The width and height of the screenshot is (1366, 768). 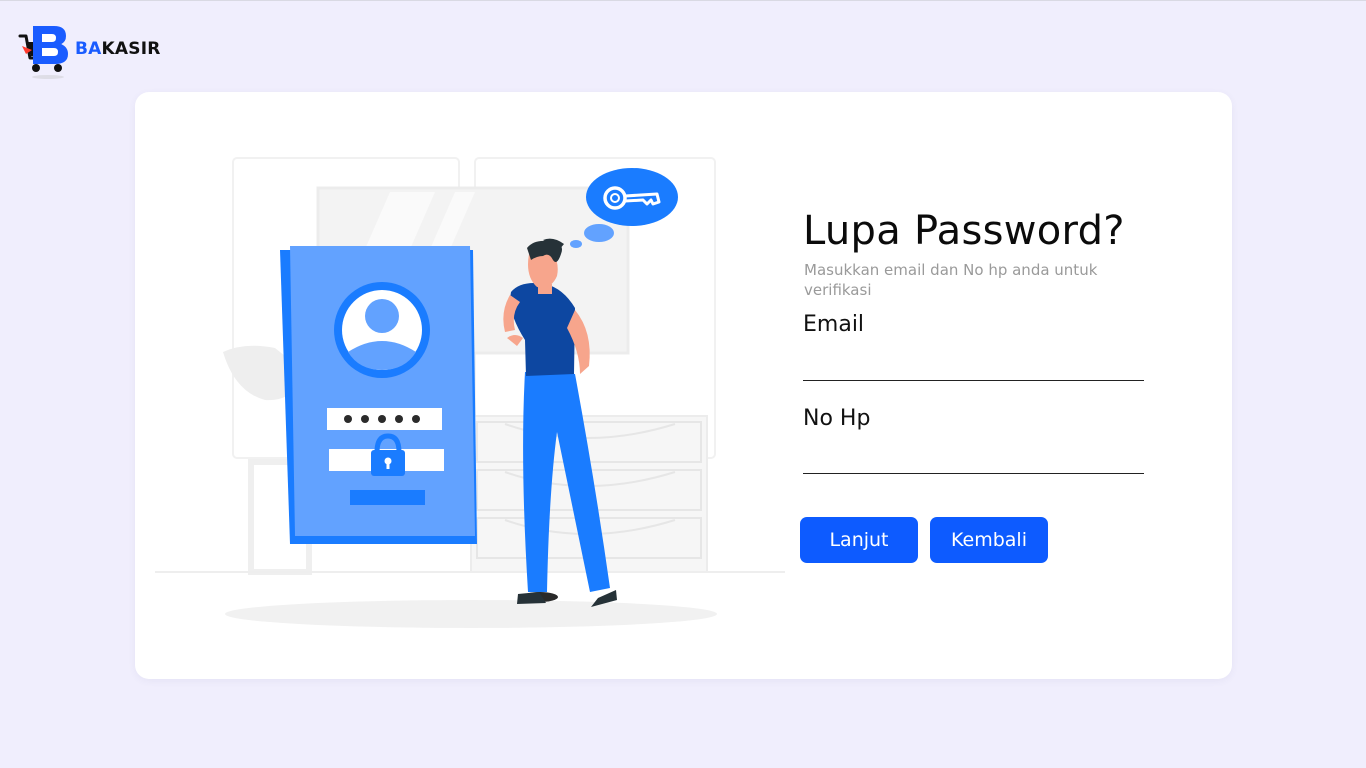 I want to click on brand-name: BAKASIR, so click(x=118, y=49).